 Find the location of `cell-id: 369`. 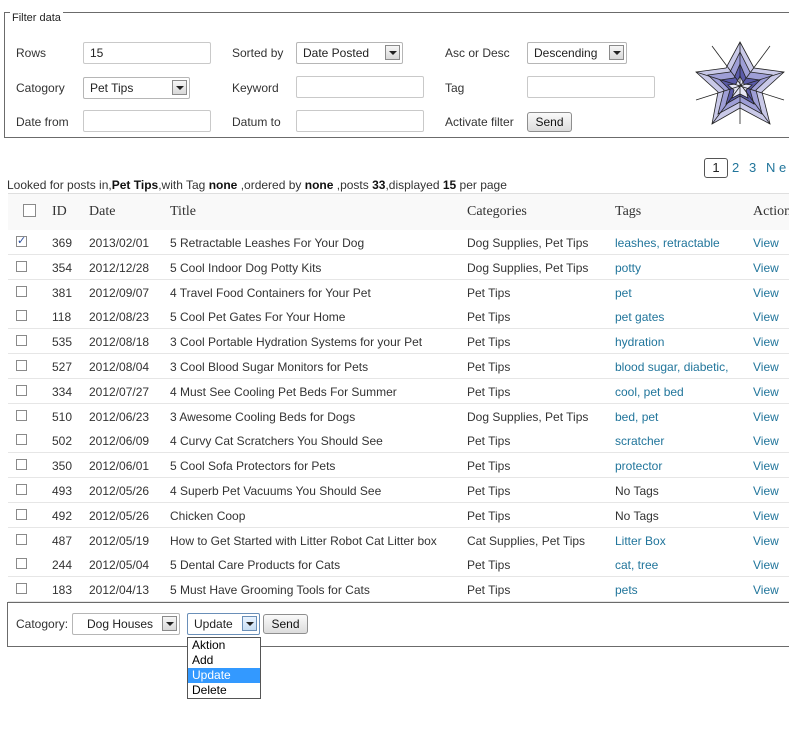

cell-id: 369 is located at coordinates (62, 243).